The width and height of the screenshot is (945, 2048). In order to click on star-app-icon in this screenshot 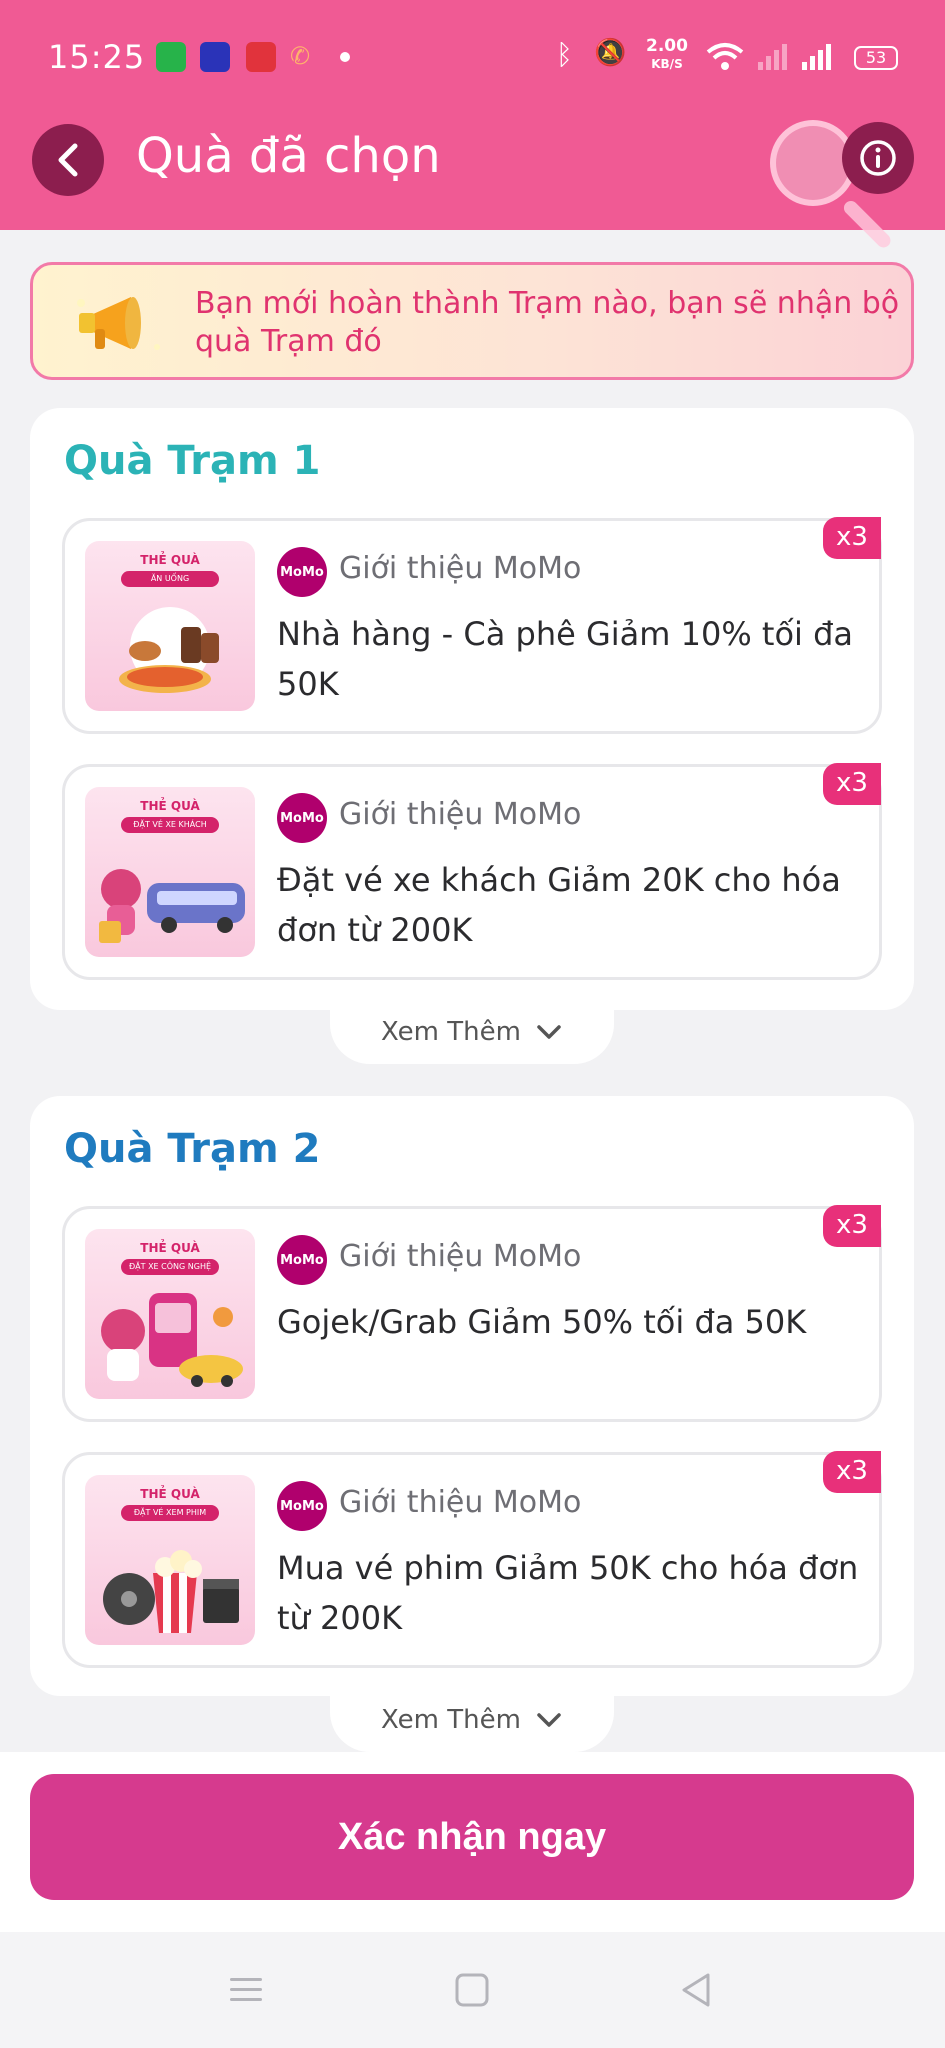, I will do `click(215, 57)`.